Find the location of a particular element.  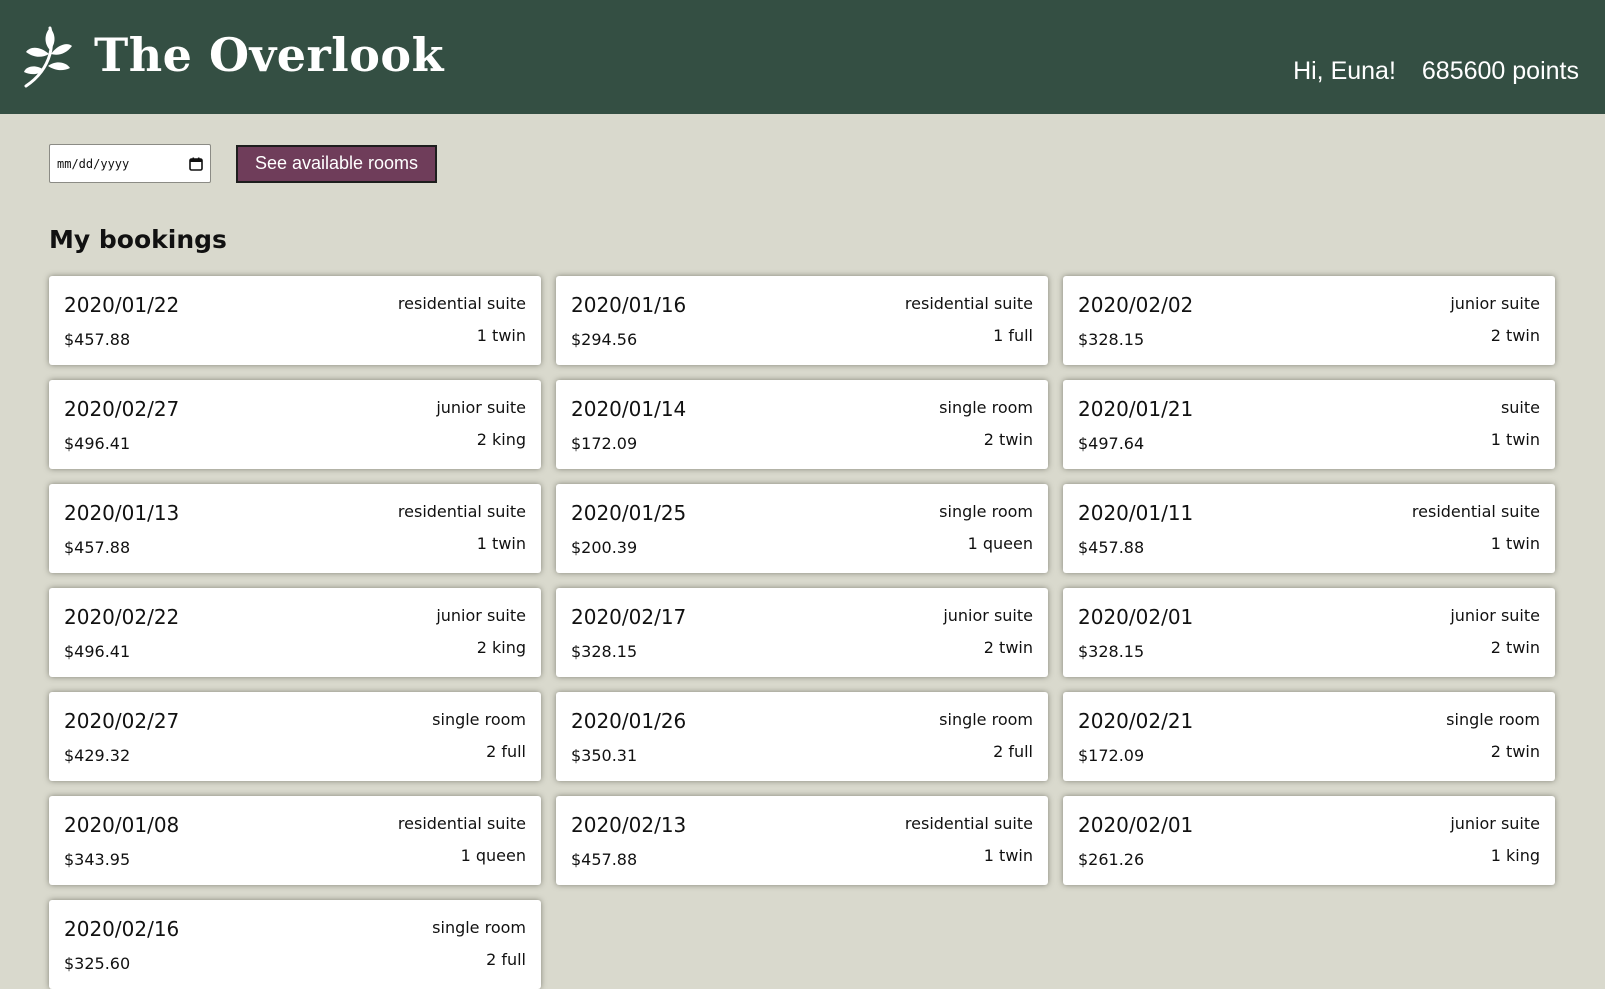

booking-card: 2020/01/25 $200.39 single room 1 queen is located at coordinates (802, 528).